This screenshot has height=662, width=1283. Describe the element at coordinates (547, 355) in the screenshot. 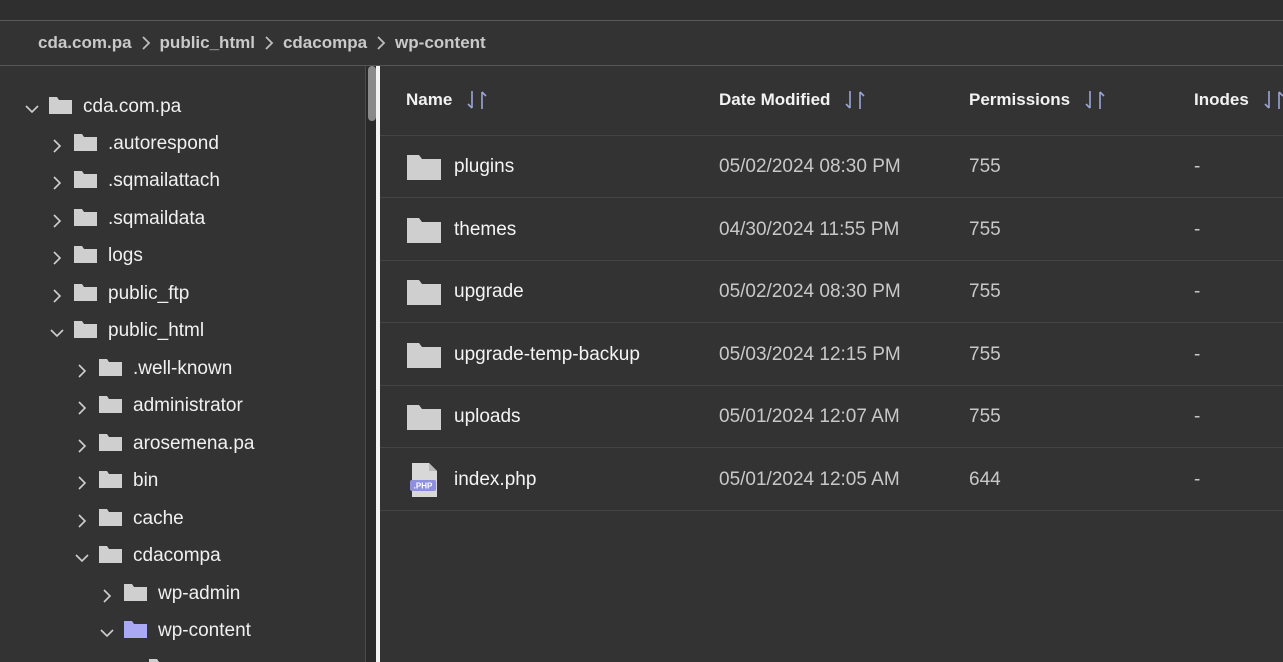

I see `file-name: upgrade-temp-backup` at that location.